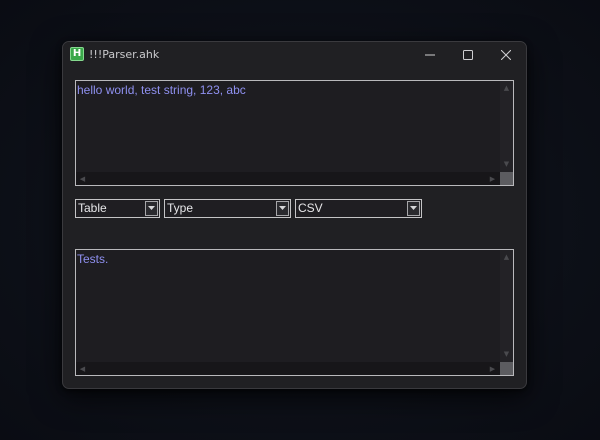  What do you see at coordinates (506, 306) in the screenshot?
I see `output-vertical-scrollbar: ▲ ▼` at bounding box center [506, 306].